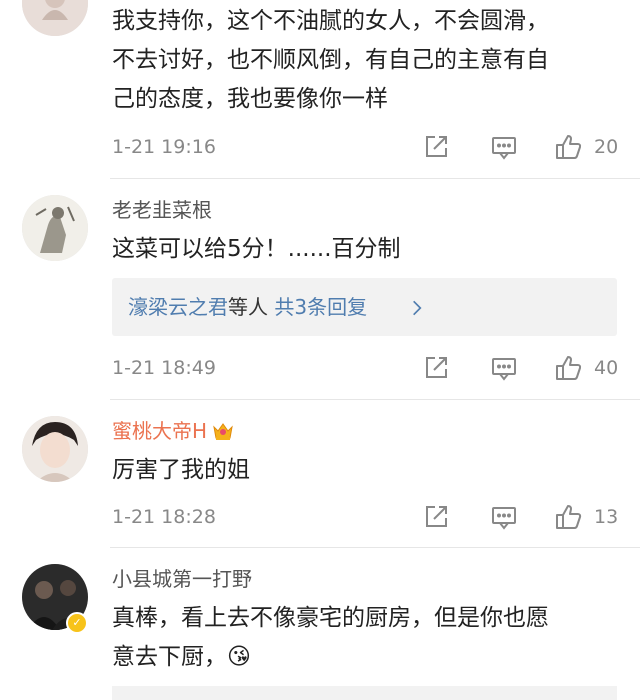 Image resolution: width=640 pixels, height=700 pixels. What do you see at coordinates (162, 210) in the screenshot?
I see `username: 老老韭菜根` at bounding box center [162, 210].